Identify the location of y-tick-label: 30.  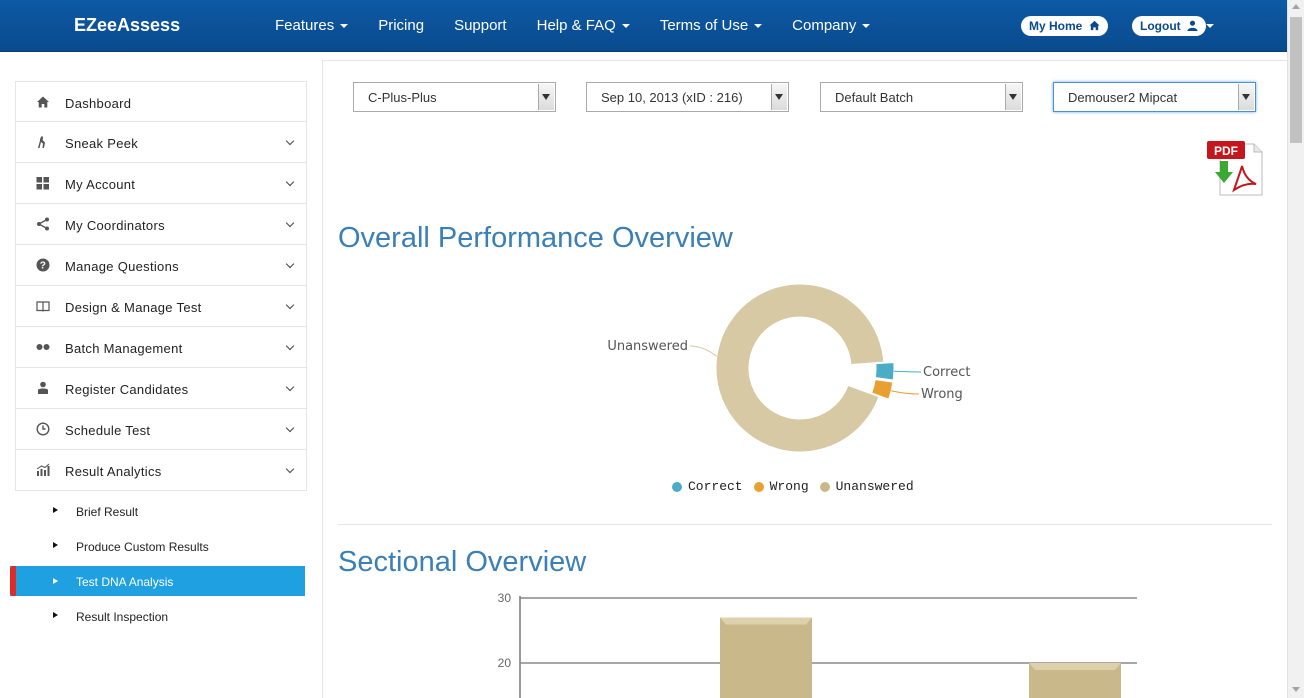
(505, 598).